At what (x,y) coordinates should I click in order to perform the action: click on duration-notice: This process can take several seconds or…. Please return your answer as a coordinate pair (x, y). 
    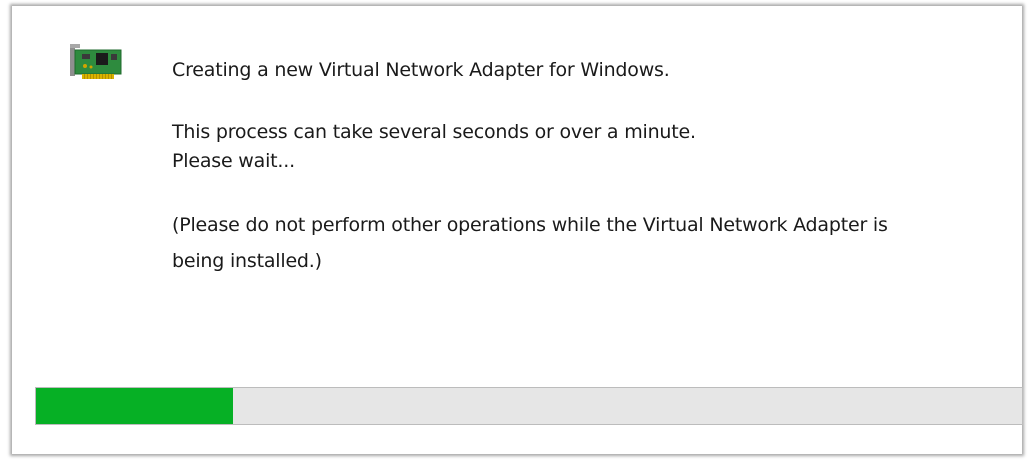
    Looking at the image, I should click on (434, 132).